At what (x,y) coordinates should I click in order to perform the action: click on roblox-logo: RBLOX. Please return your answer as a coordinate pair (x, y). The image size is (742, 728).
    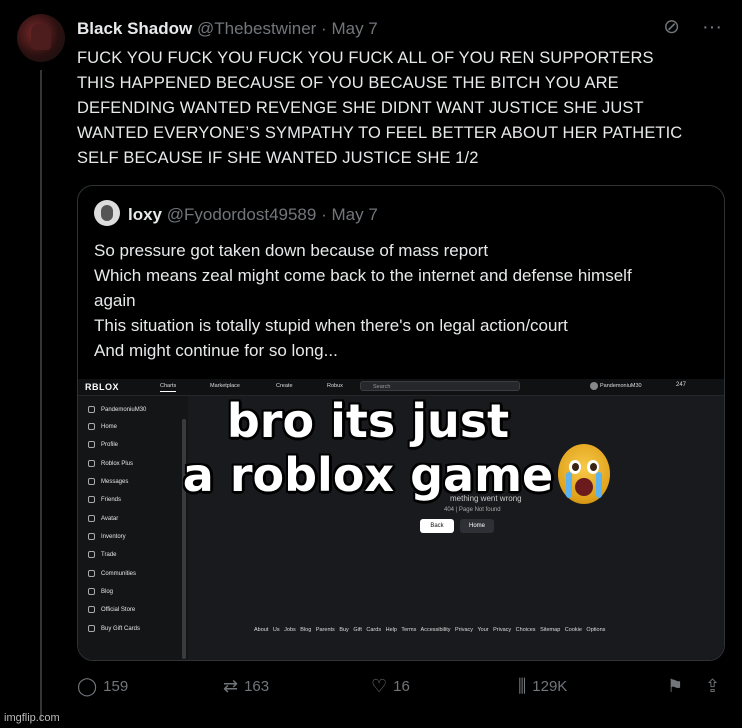
    Looking at the image, I should click on (102, 387).